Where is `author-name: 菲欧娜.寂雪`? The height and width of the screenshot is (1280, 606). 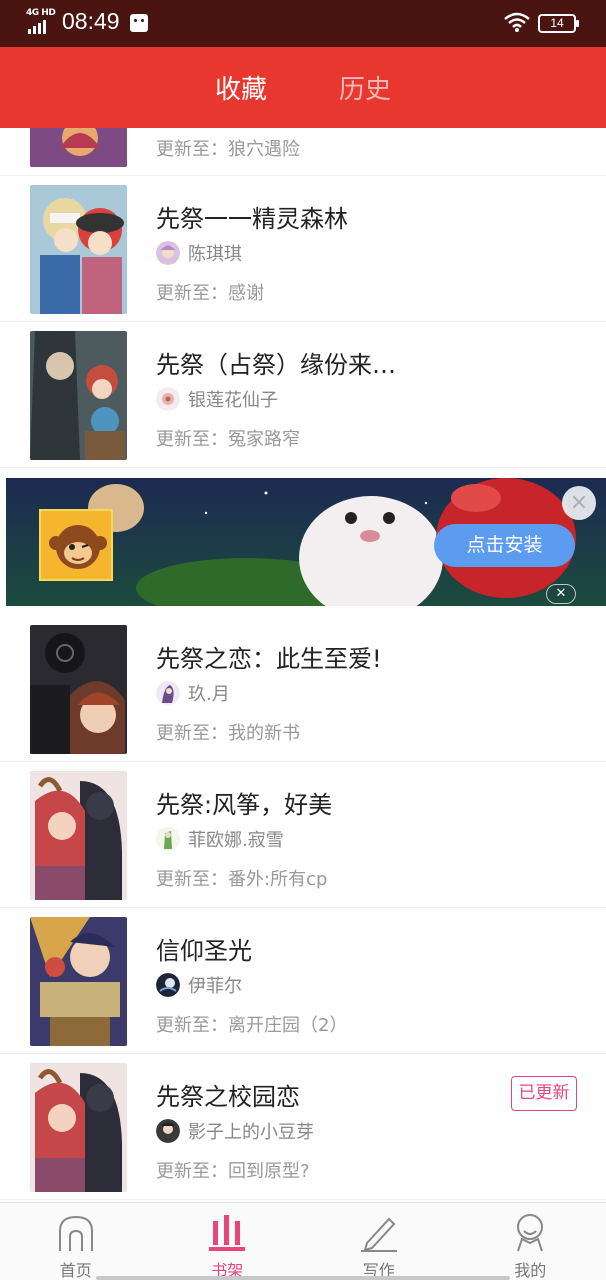 author-name: 菲欧娜.寂雪 is located at coordinates (236, 840).